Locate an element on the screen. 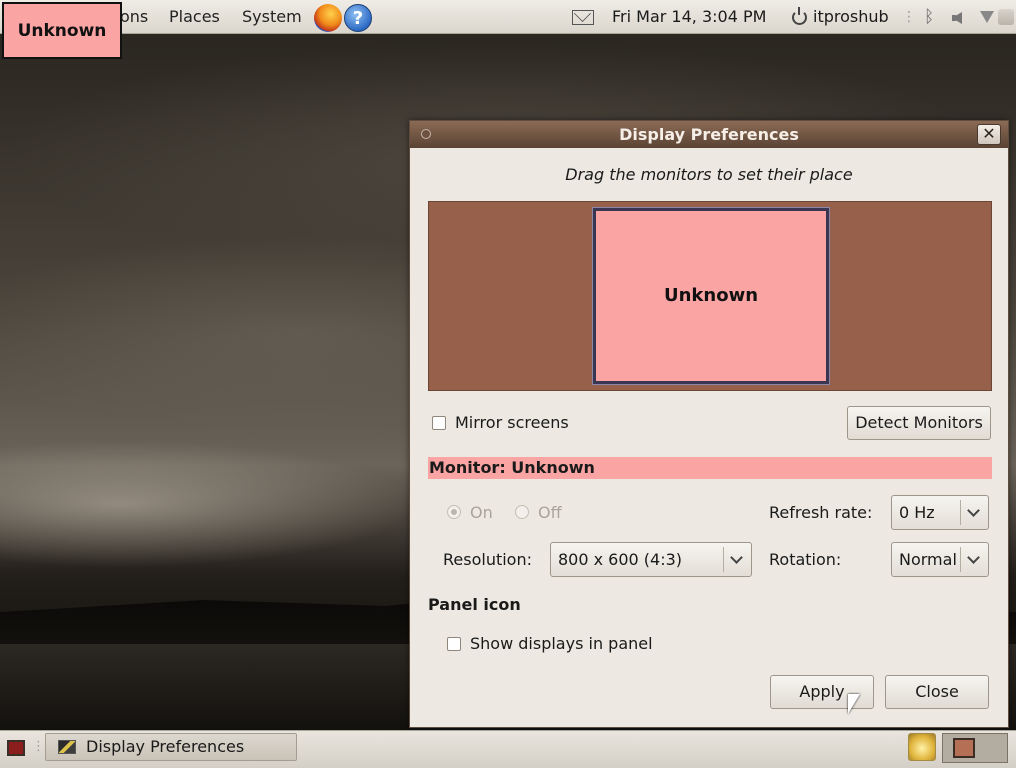 This screenshot has width=1016, height=768. resolution-value: 800 x 600 (4:3) is located at coordinates (620, 559).